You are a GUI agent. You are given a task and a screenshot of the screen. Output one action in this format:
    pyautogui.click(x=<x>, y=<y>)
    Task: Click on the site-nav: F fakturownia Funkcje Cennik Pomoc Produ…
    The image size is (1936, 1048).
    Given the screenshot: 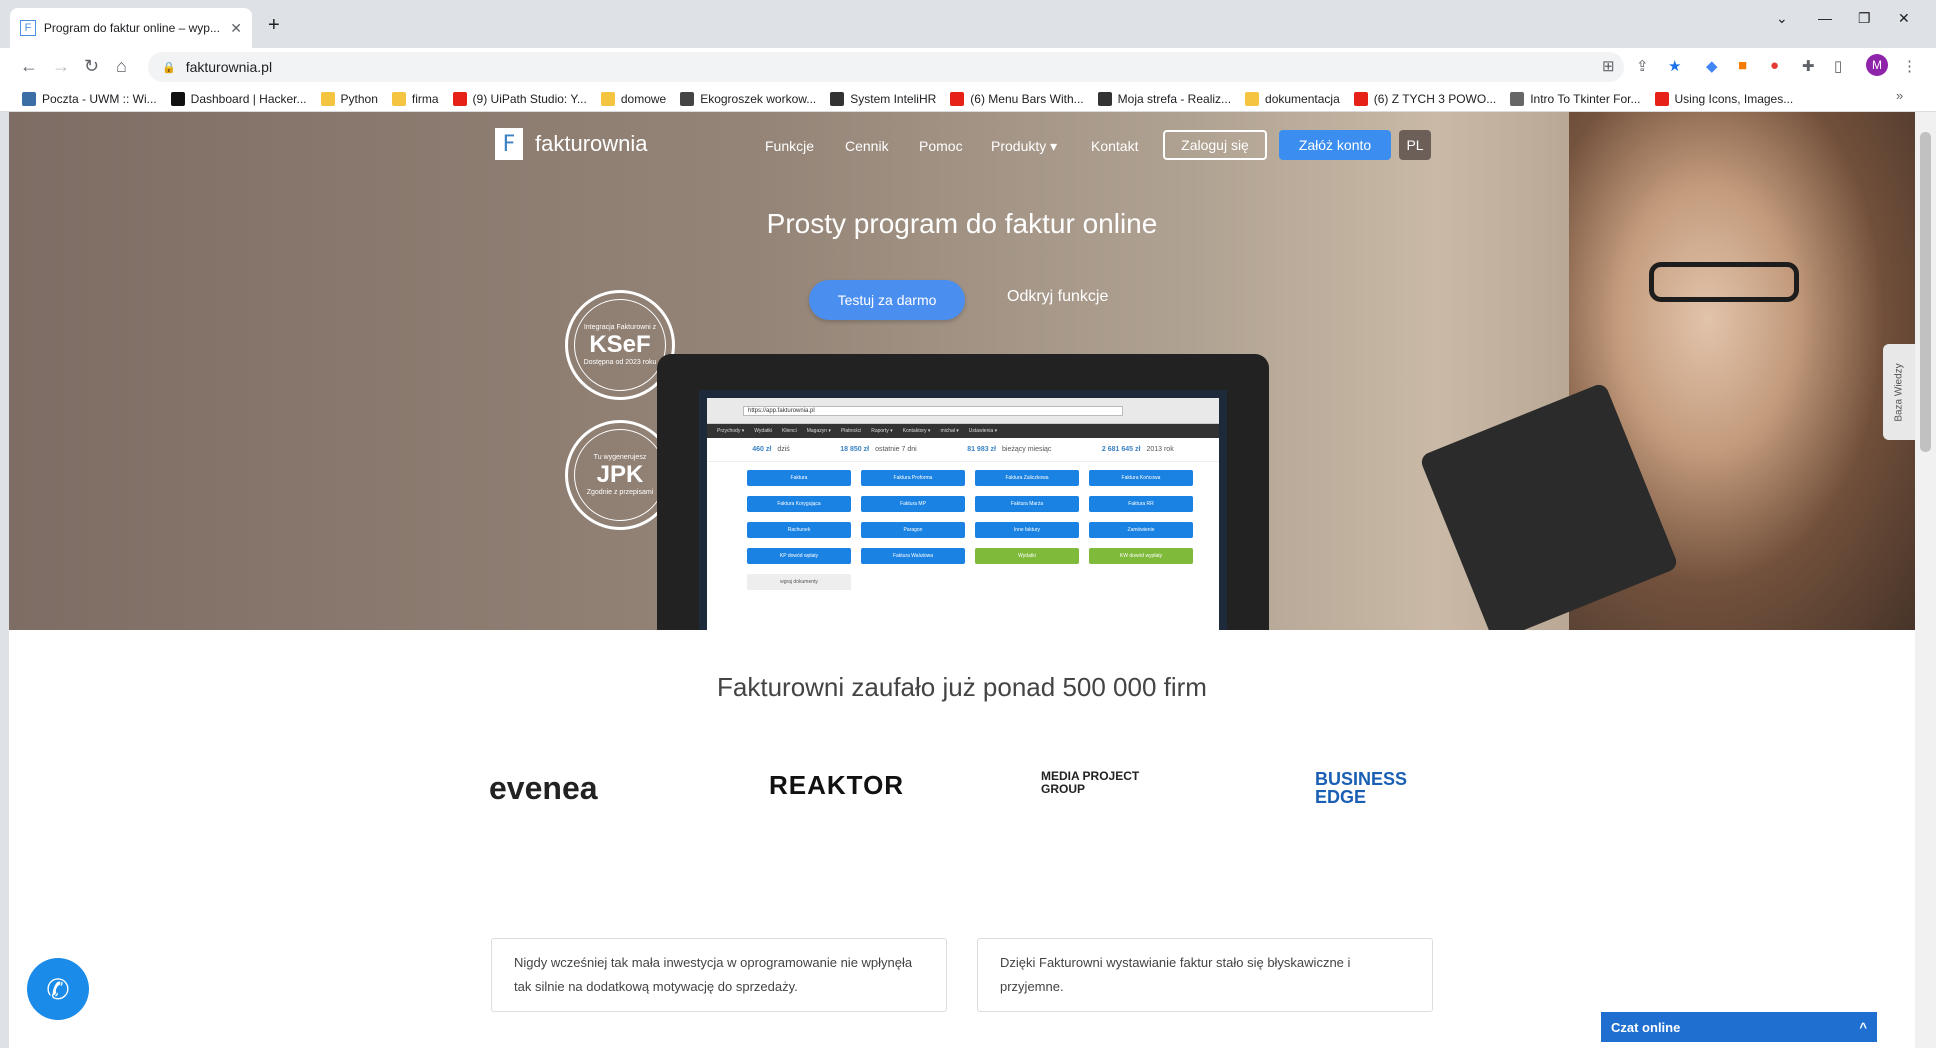 What is the action you would take?
    pyautogui.click(x=962, y=148)
    